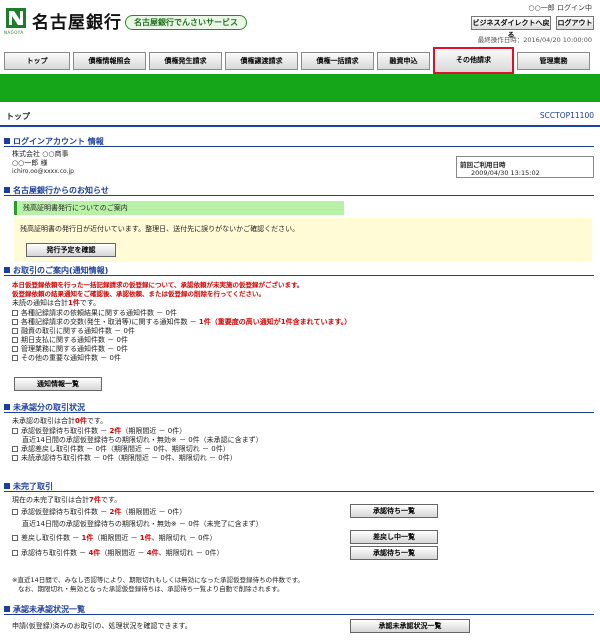 The image size is (600, 642). I want to click on list-item: 直近14日間の承認仮登録待ちの期限切れ・無効※ － 0件（未完了に含まず）, so click(142, 524).